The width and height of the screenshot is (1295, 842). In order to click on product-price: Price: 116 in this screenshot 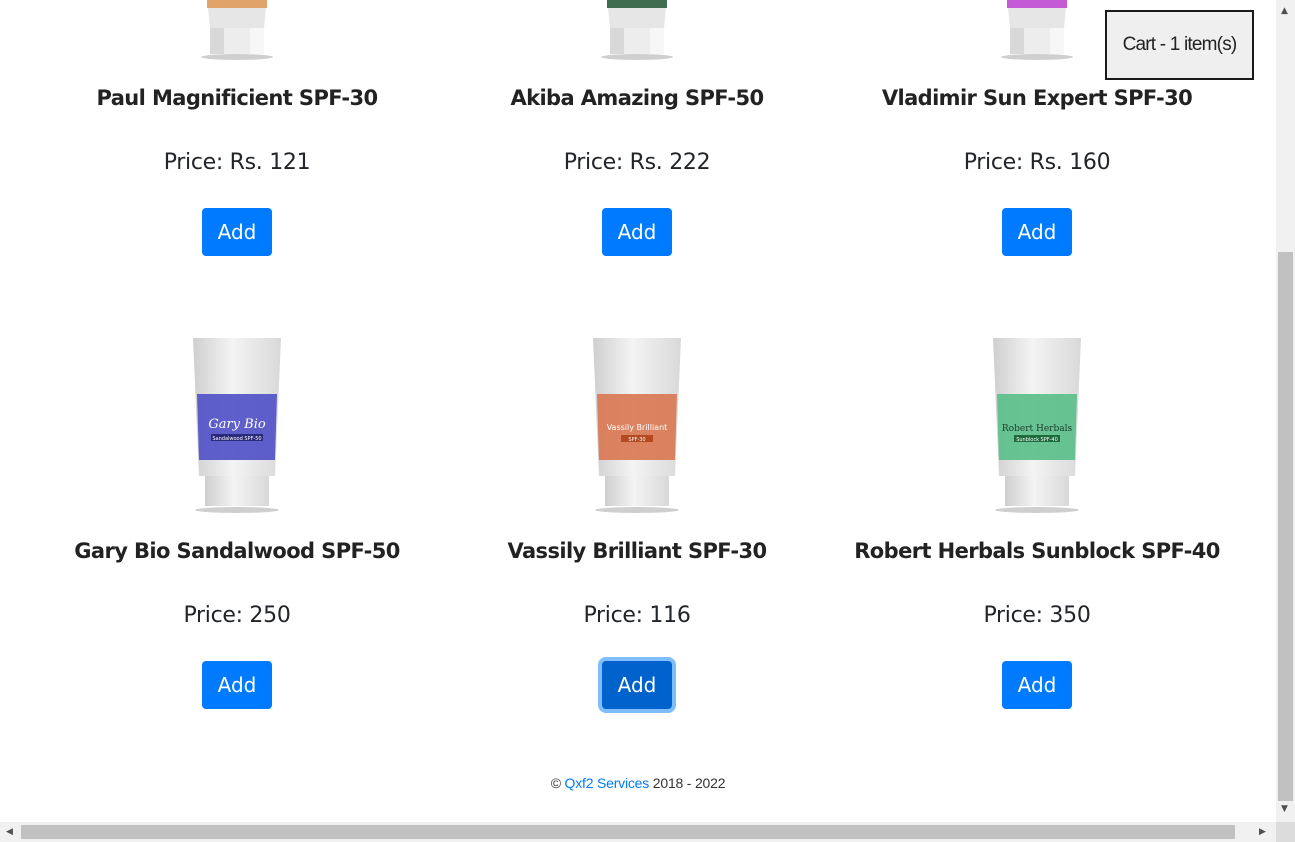, I will do `click(637, 615)`.